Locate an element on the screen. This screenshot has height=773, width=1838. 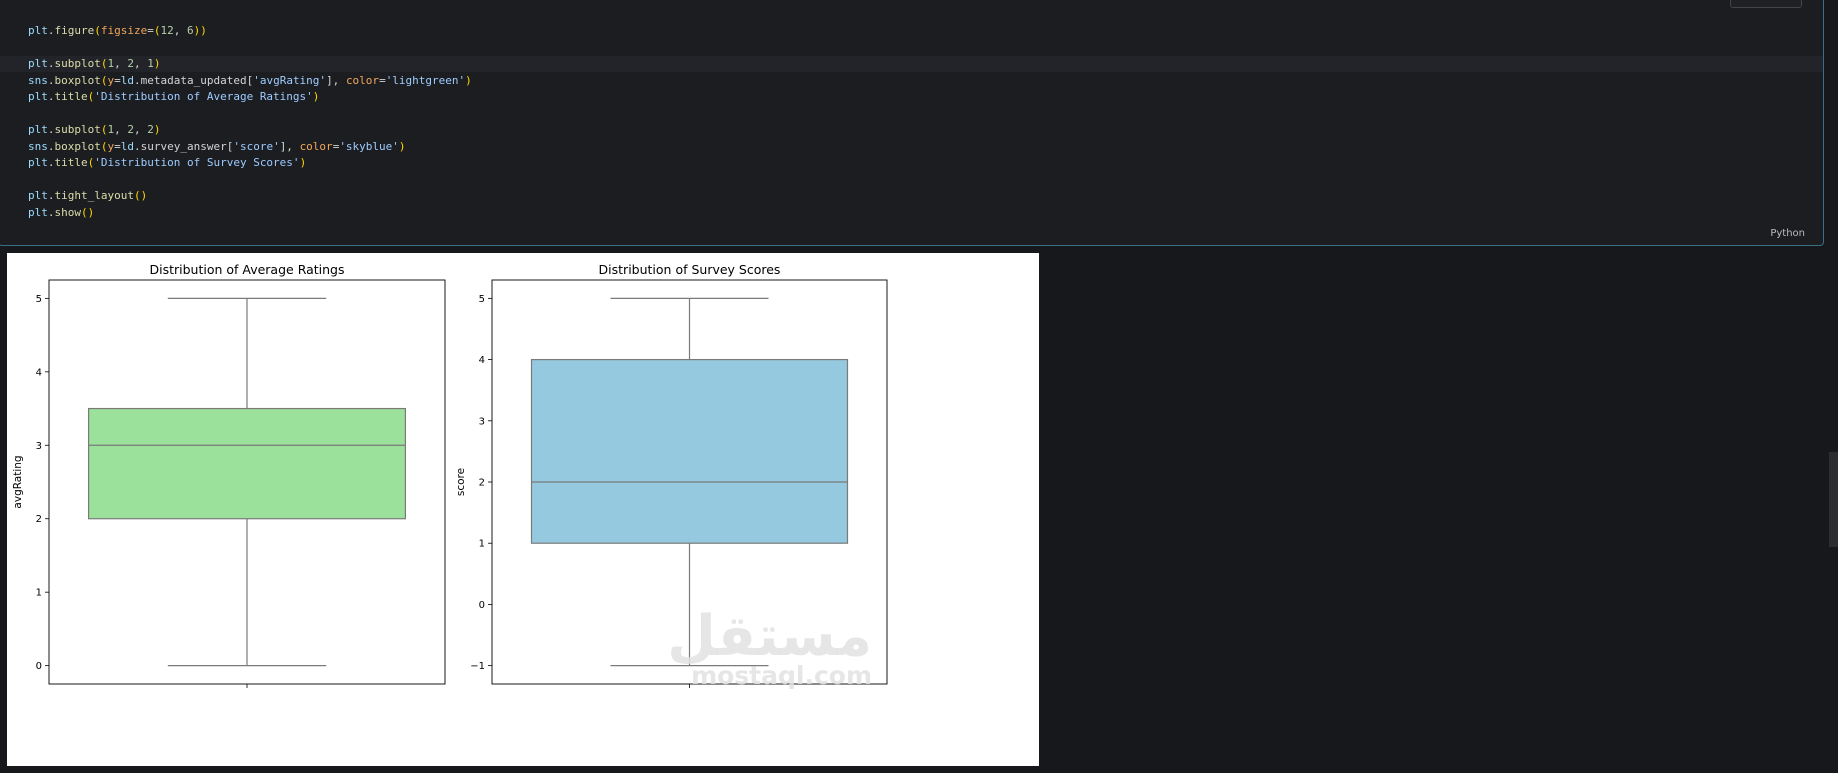
language-label: Python is located at coordinates (1787, 233).